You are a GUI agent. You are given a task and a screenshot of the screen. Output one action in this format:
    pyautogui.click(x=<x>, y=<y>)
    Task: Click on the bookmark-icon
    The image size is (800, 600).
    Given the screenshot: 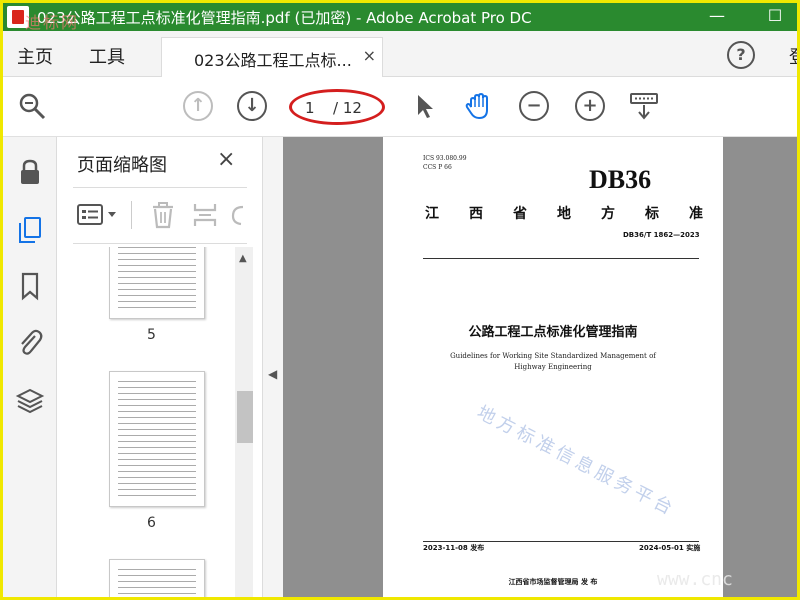 What is the action you would take?
    pyautogui.click(x=30, y=286)
    